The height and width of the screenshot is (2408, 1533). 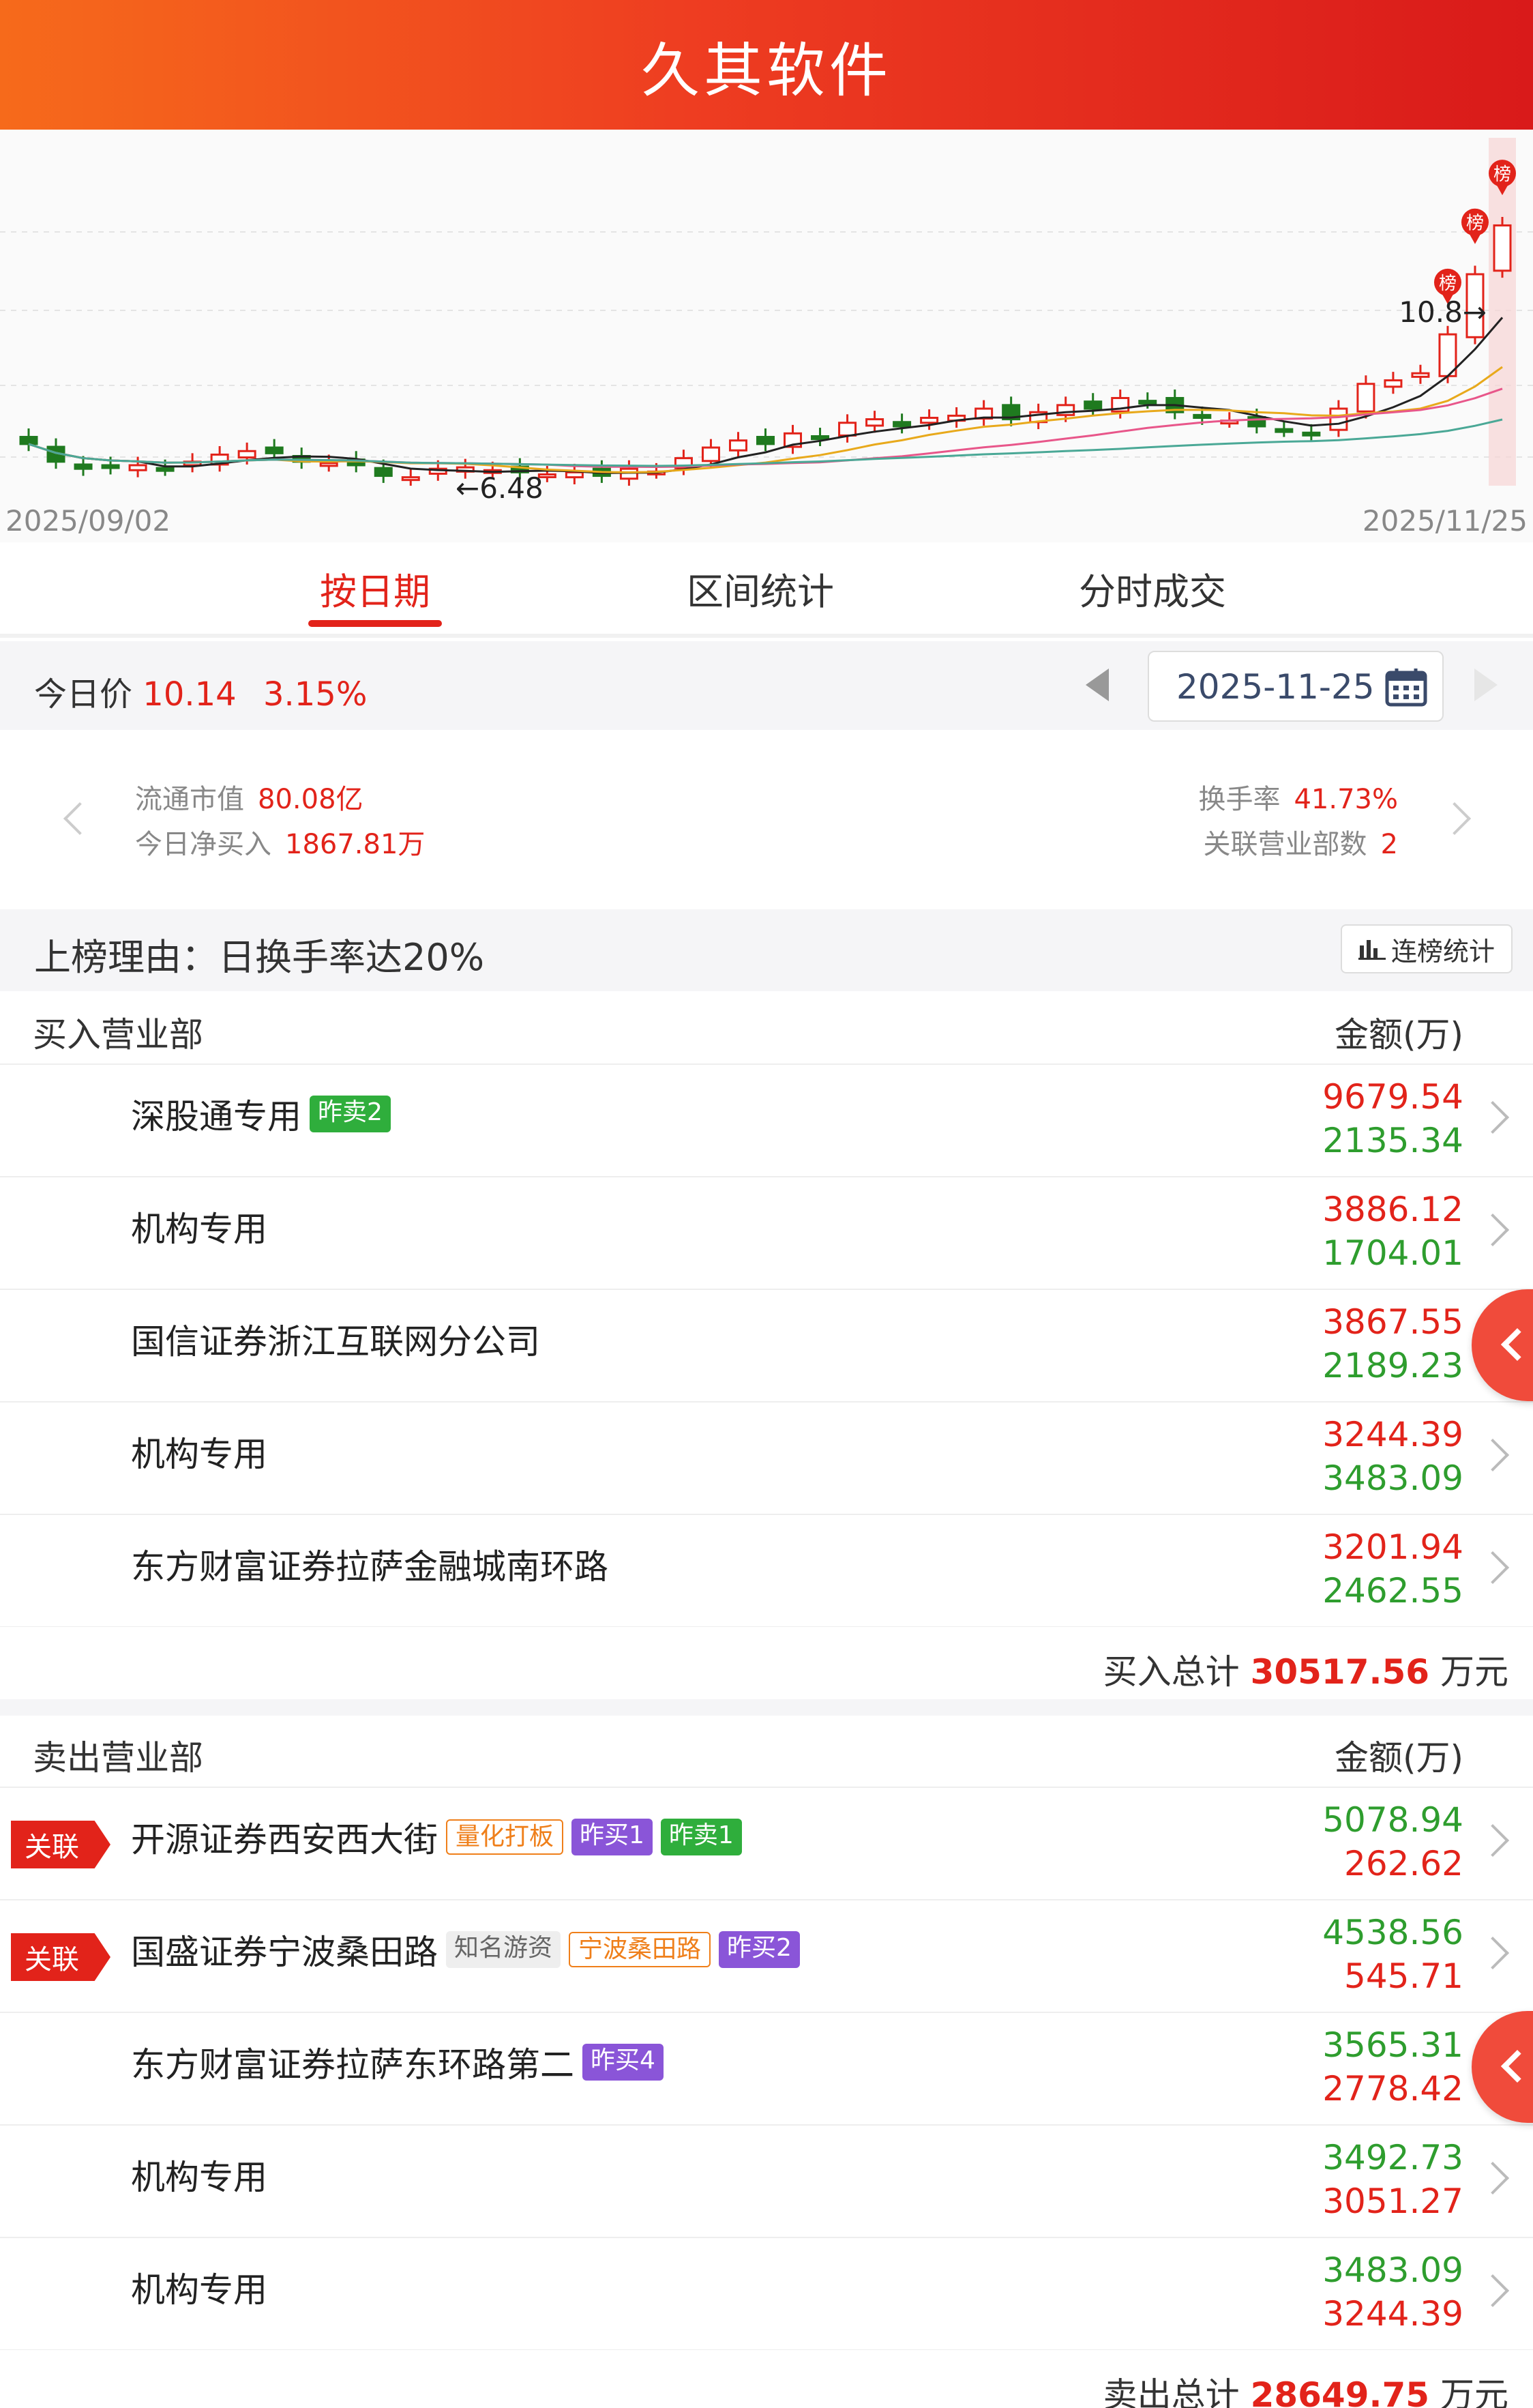 What do you see at coordinates (1443, 312) in the screenshot?
I see `chart-high-label: 10.8→` at bounding box center [1443, 312].